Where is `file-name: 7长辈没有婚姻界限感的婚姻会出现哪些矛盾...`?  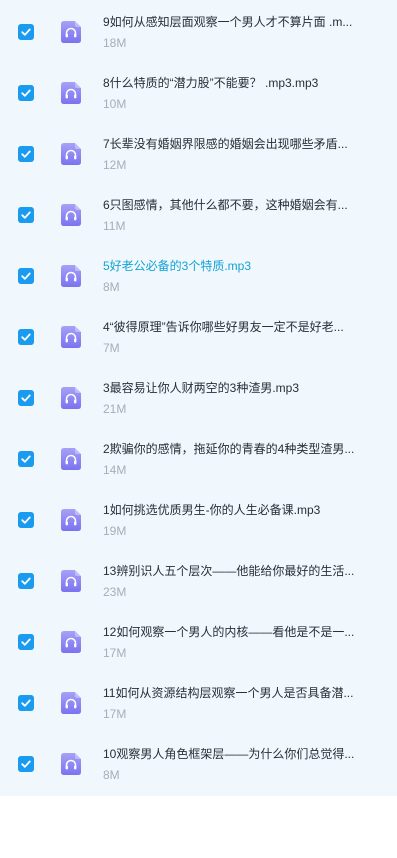 file-name: 7长辈没有婚姻界限感的婚姻会出现哪些矛盾... is located at coordinates (232, 144).